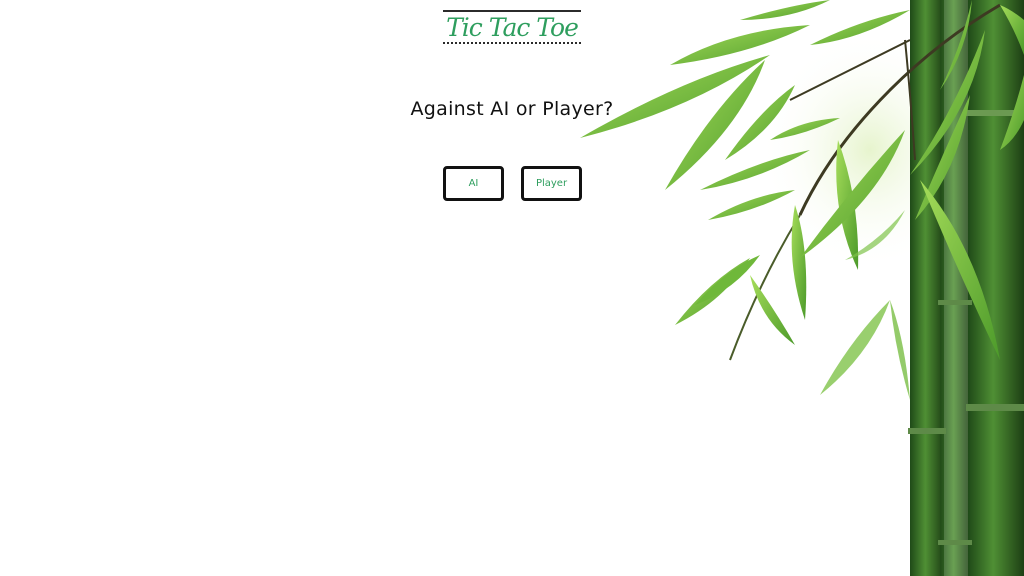 The image size is (1024, 576). Describe the element at coordinates (512, 109) in the screenshot. I see `mode-question: Against AI or Player?` at that location.